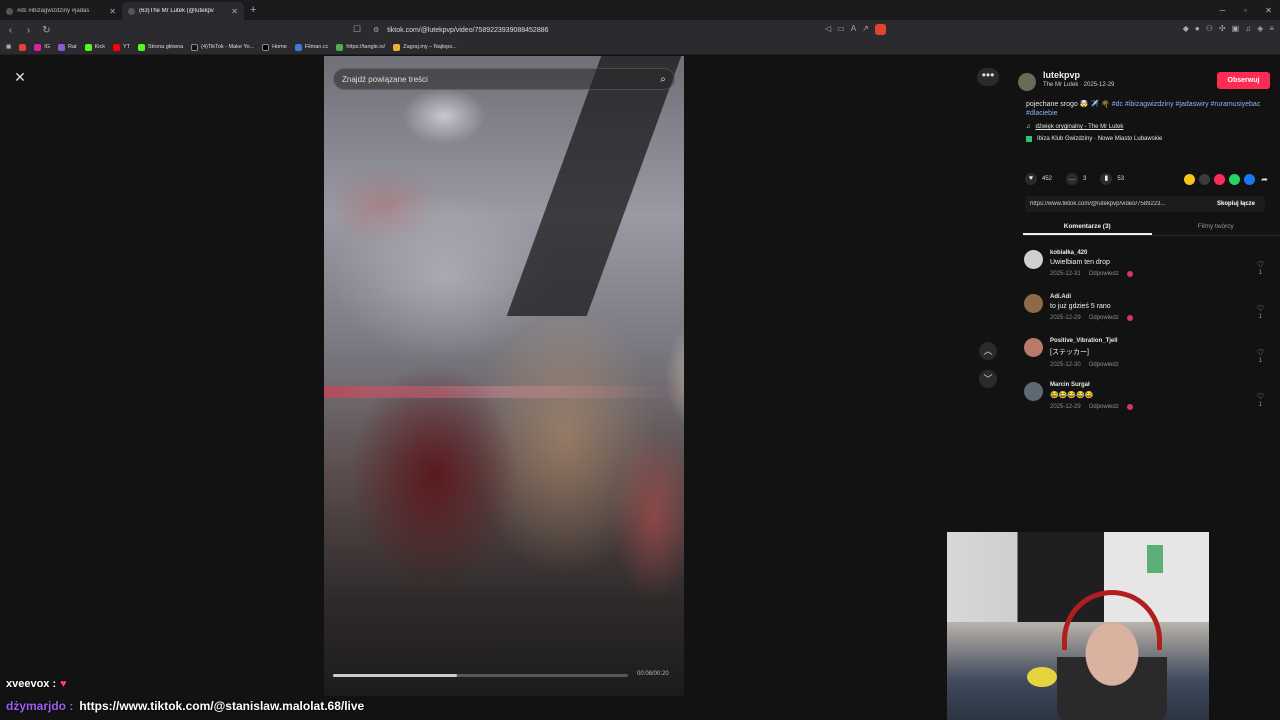 This screenshot has height=720, width=1280. I want to click on send-to-friend-icon, so click(1219, 179).